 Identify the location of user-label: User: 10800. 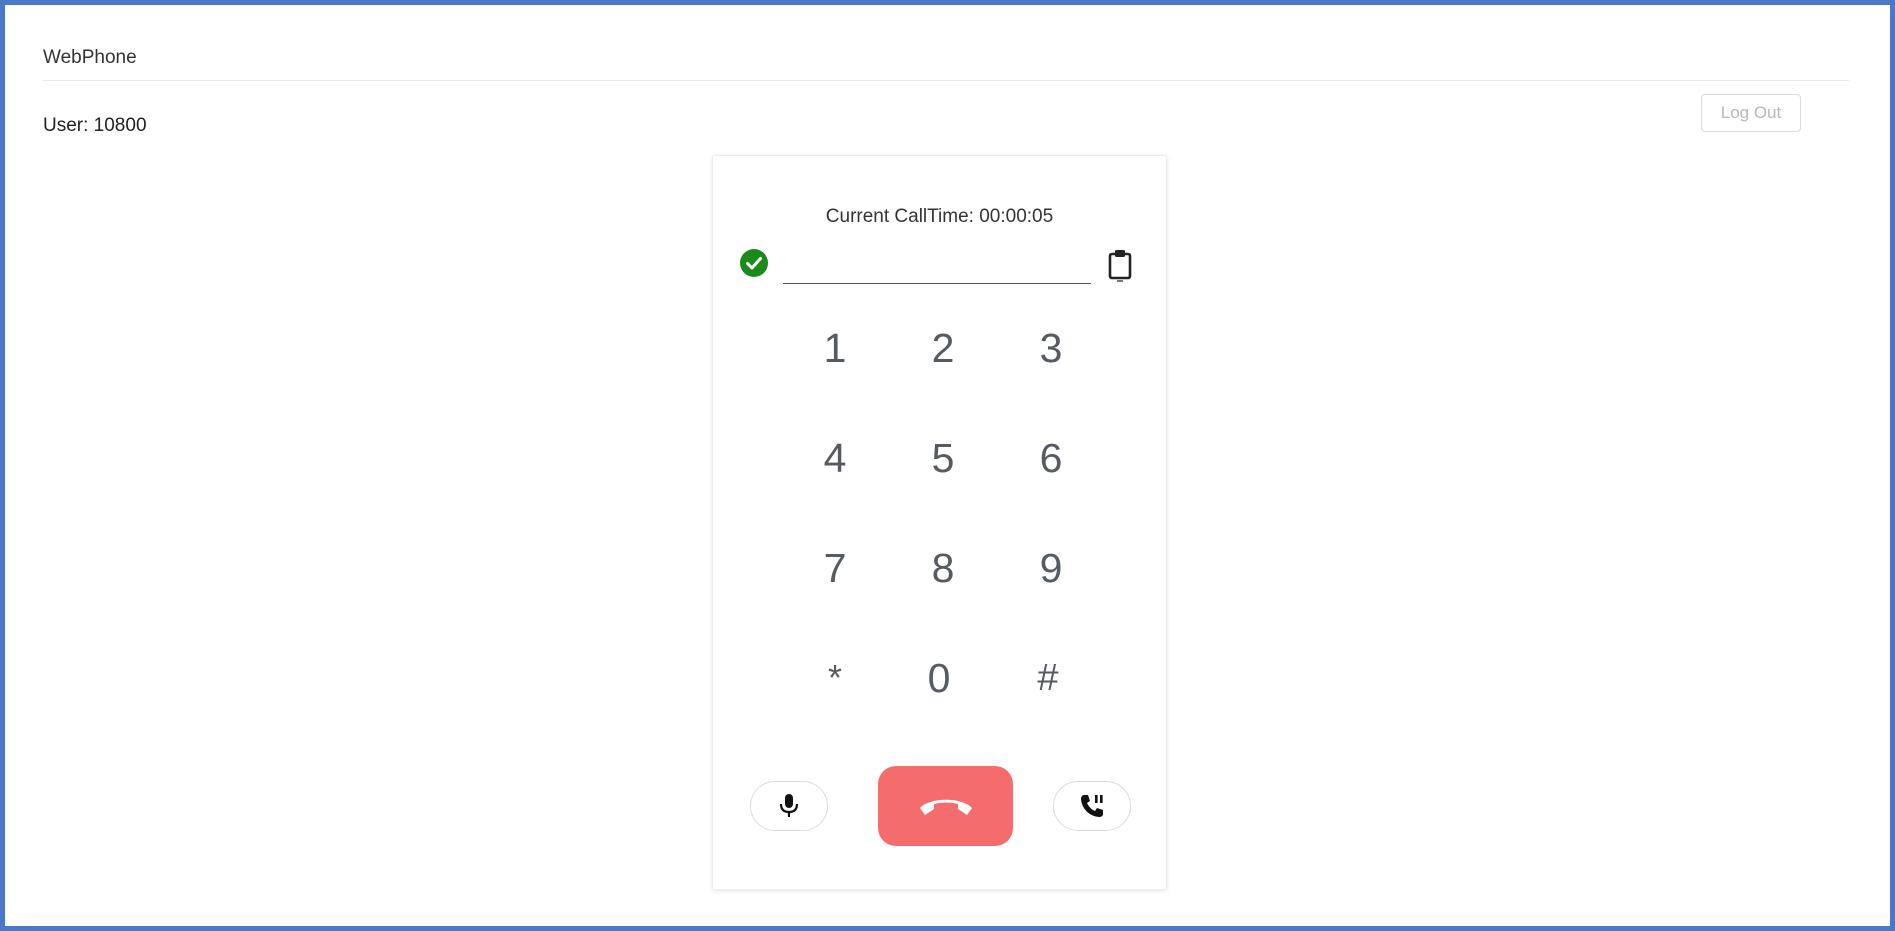
(95, 125).